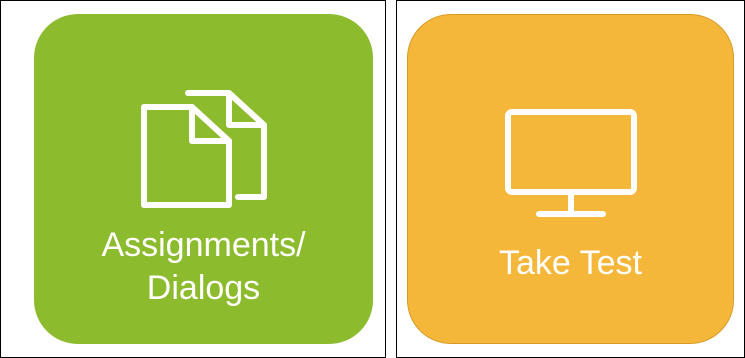 This screenshot has height=358, width=745. What do you see at coordinates (570, 163) in the screenshot?
I see `monitor-icon` at bounding box center [570, 163].